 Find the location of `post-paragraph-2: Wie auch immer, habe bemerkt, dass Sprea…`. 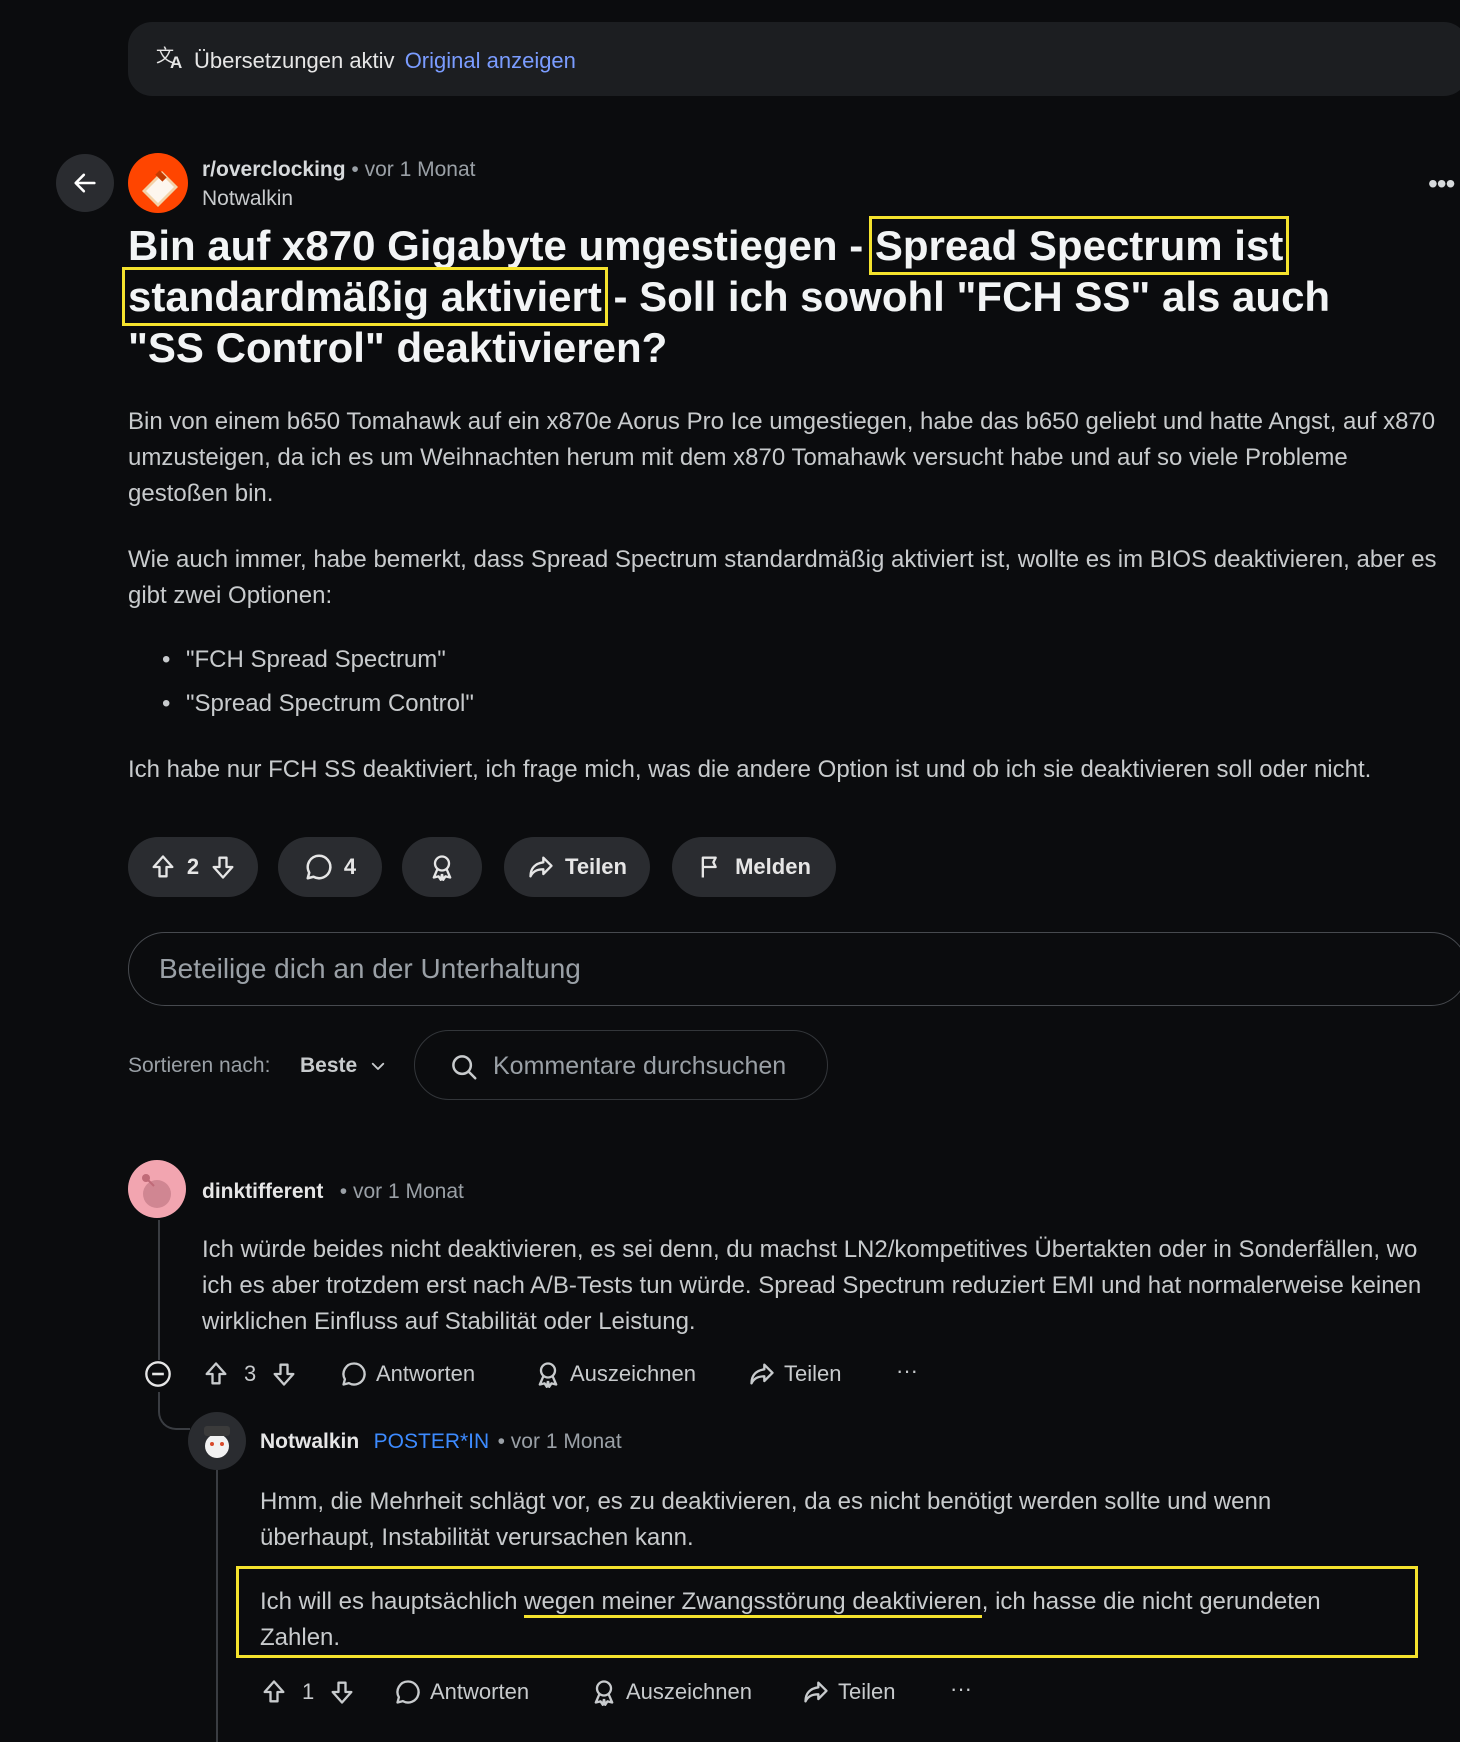

post-paragraph-2: Wie auch immer, habe bemerkt, dass Sprea… is located at coordinates (782, 577).